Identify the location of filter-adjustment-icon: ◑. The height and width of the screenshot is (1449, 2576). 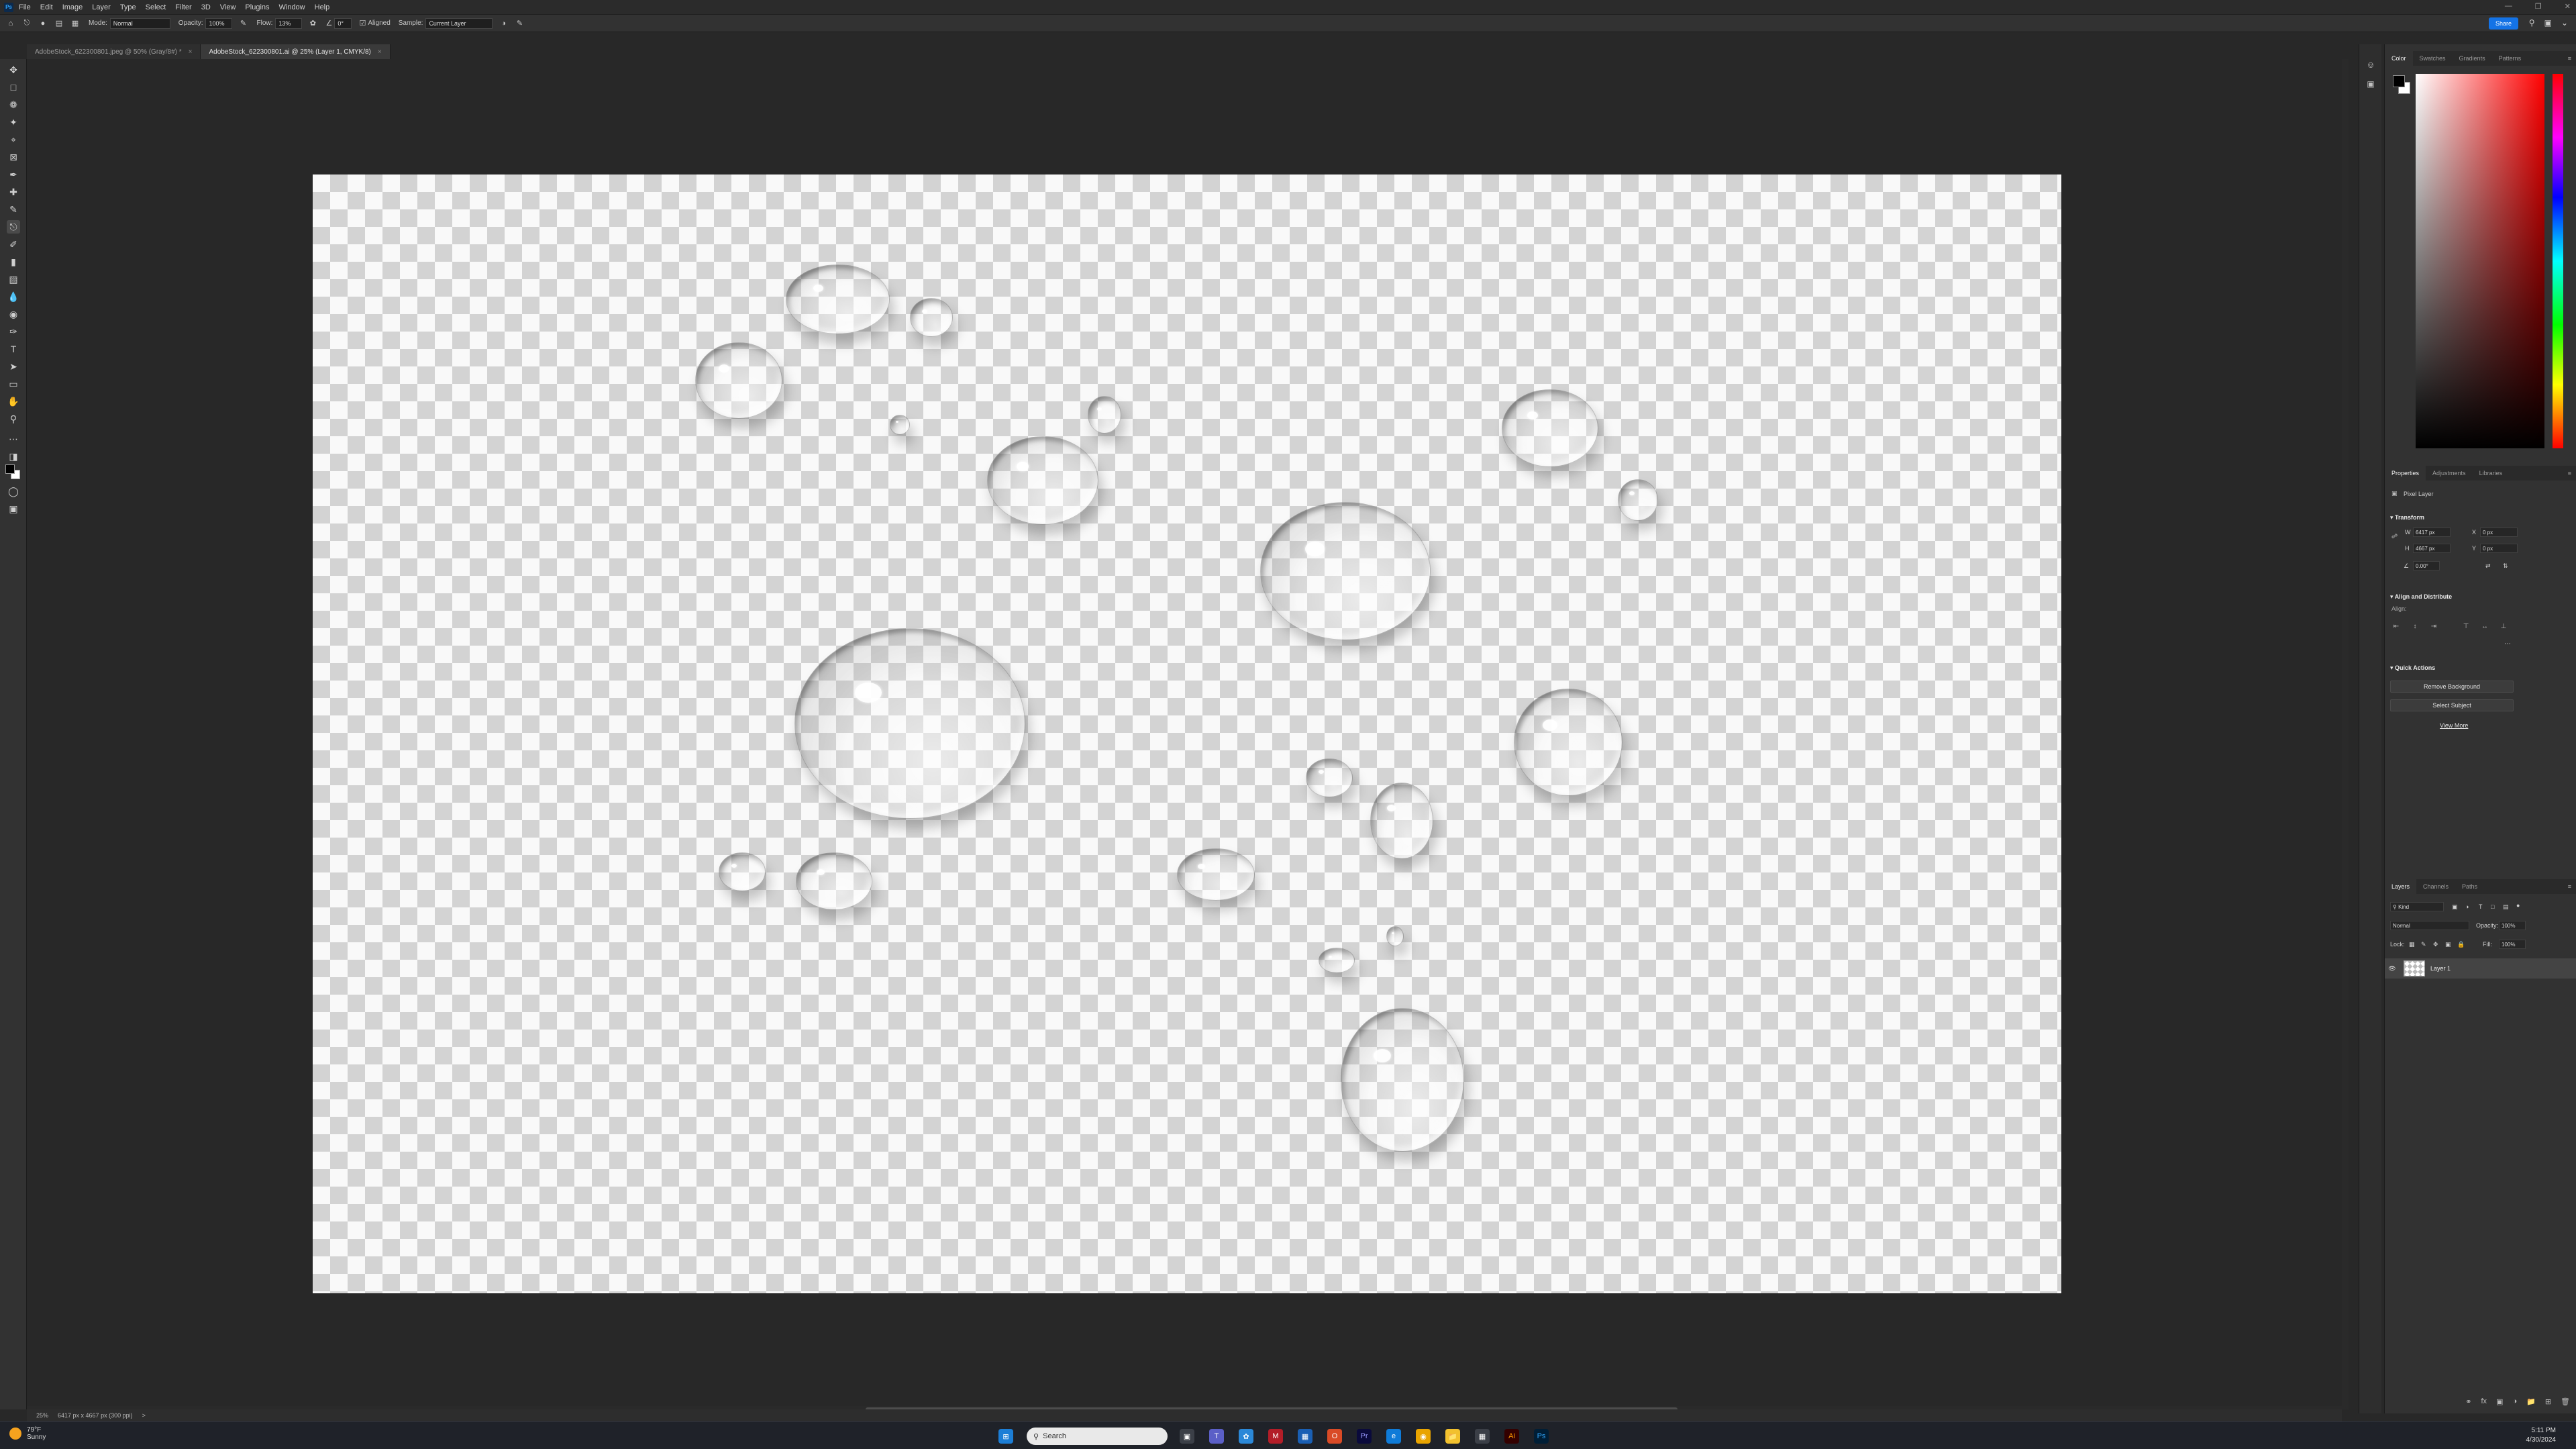
(2467, 906).